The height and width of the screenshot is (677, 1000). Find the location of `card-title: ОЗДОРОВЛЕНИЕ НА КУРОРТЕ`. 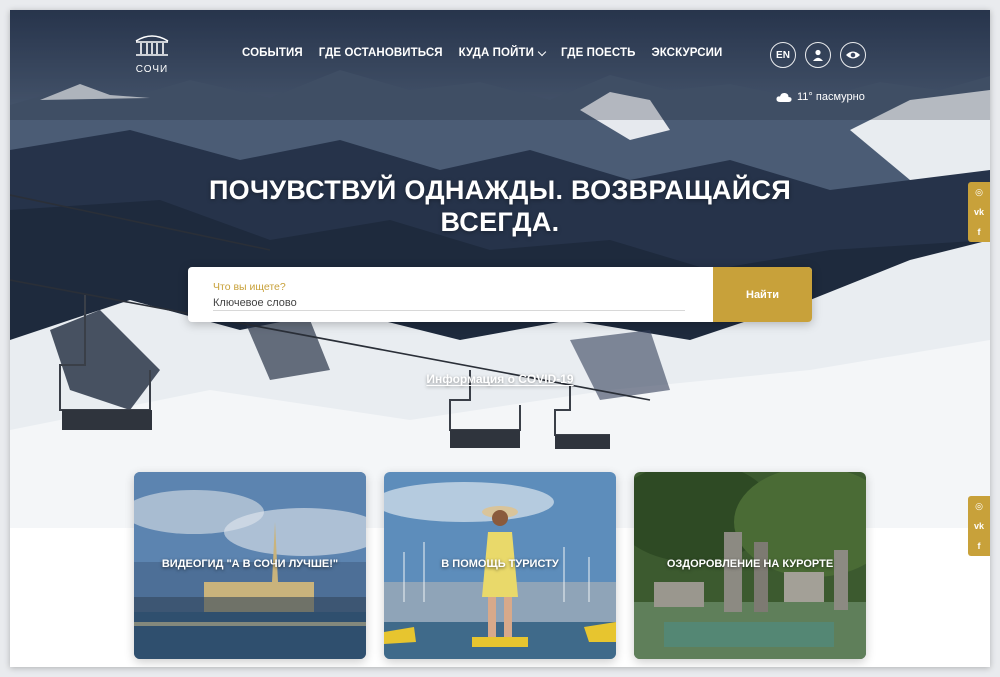

card-title: ОЗДОРОВЛЕНИЕ НА КУРОРТЕ is located at coordinates (750, 564).